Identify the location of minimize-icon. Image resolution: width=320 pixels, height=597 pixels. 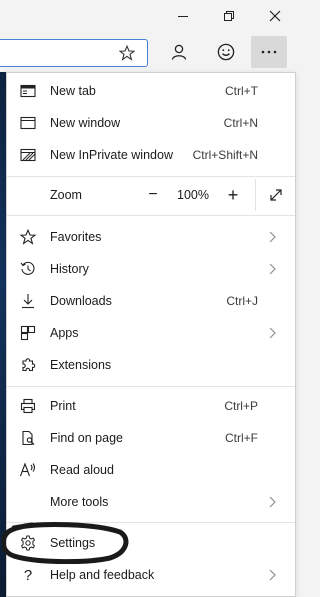
(183, 16).